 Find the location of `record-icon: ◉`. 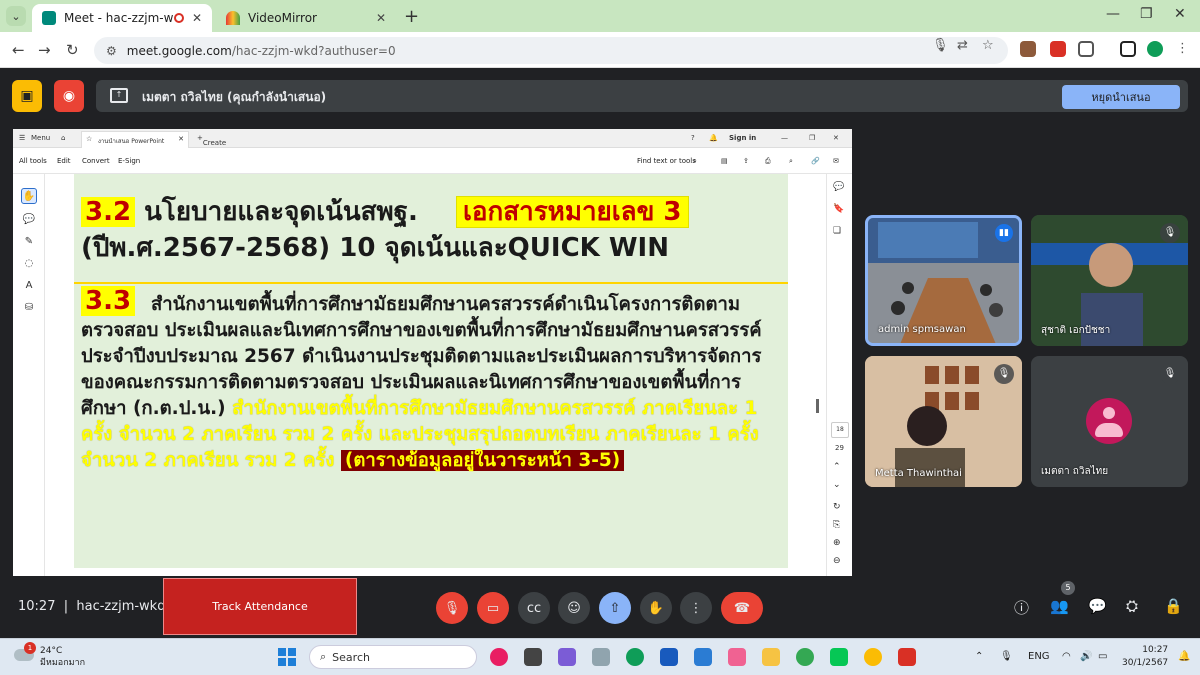

record-icon: ◉ is located at coordinates (69, 96).